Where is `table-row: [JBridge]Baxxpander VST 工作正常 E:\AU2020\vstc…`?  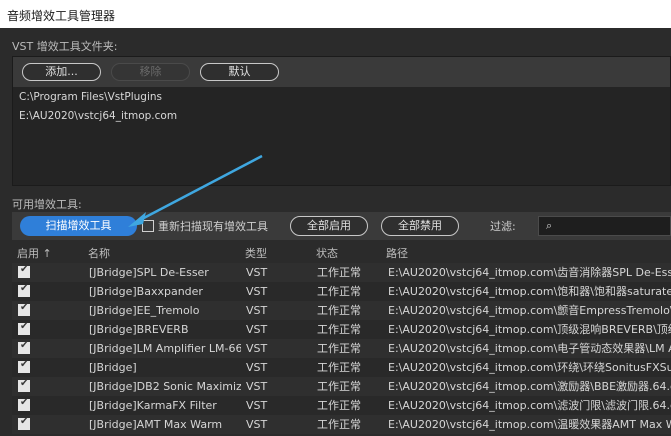
table-row: [JBridge]Baxxpander VST 工作正常 E:\AU2020\vstc… is located at coordinates (341, 291).